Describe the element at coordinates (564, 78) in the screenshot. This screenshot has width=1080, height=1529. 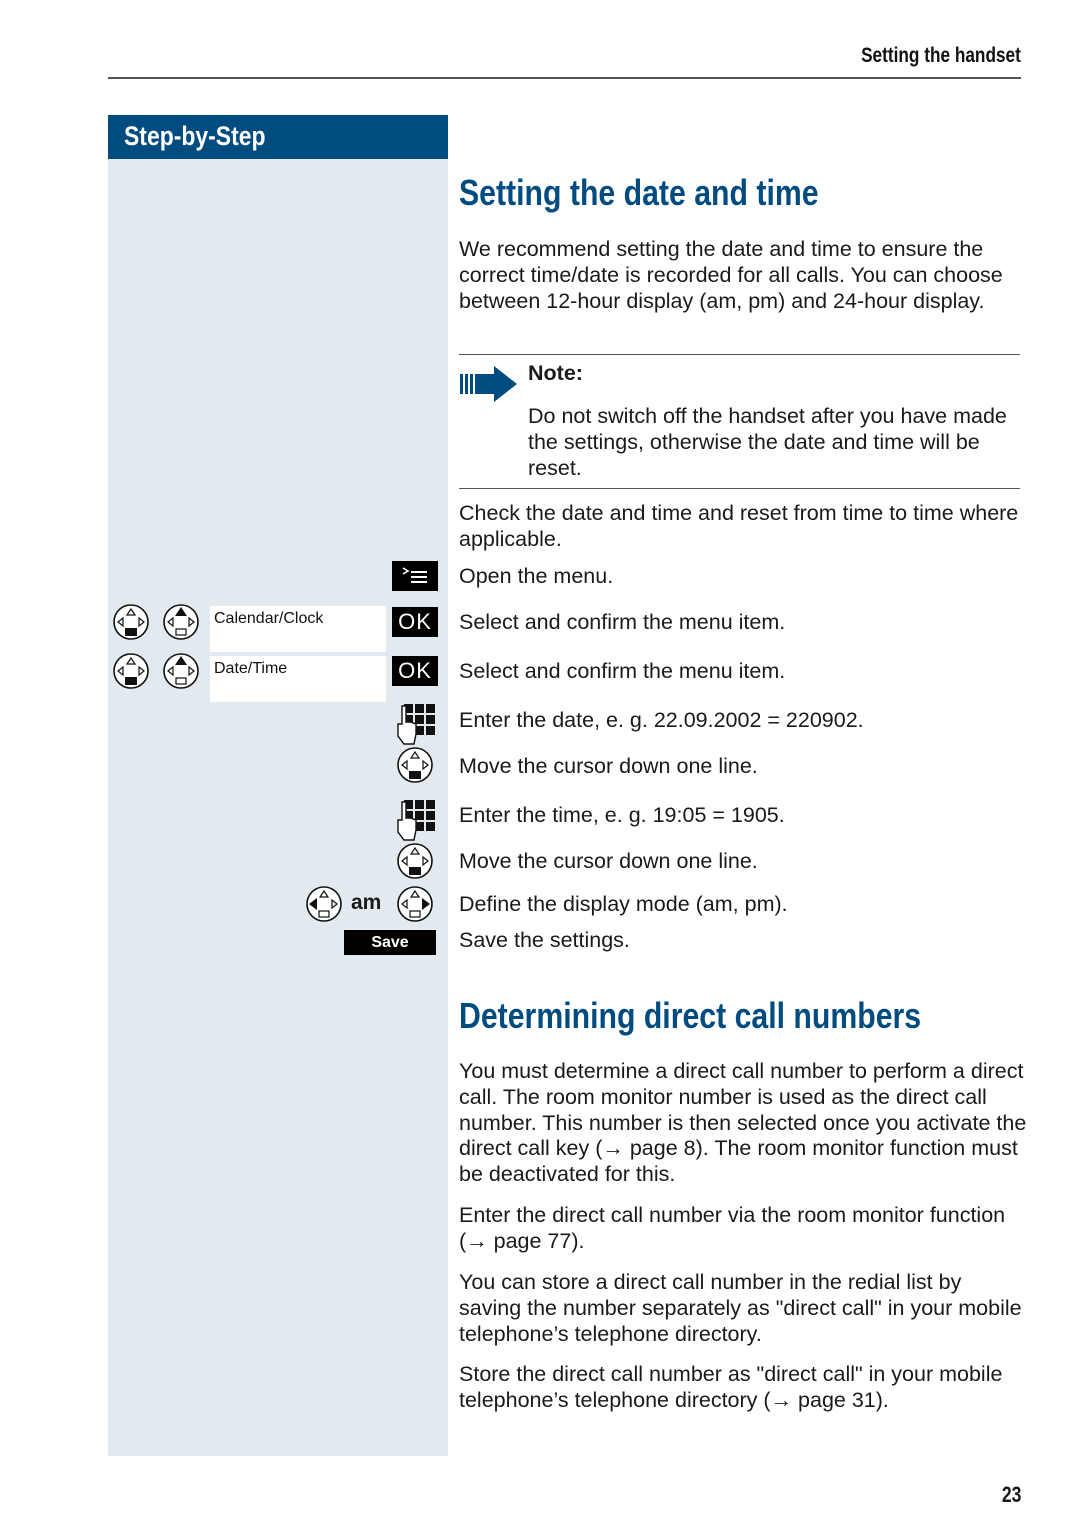
I see `header-rule` at that location.